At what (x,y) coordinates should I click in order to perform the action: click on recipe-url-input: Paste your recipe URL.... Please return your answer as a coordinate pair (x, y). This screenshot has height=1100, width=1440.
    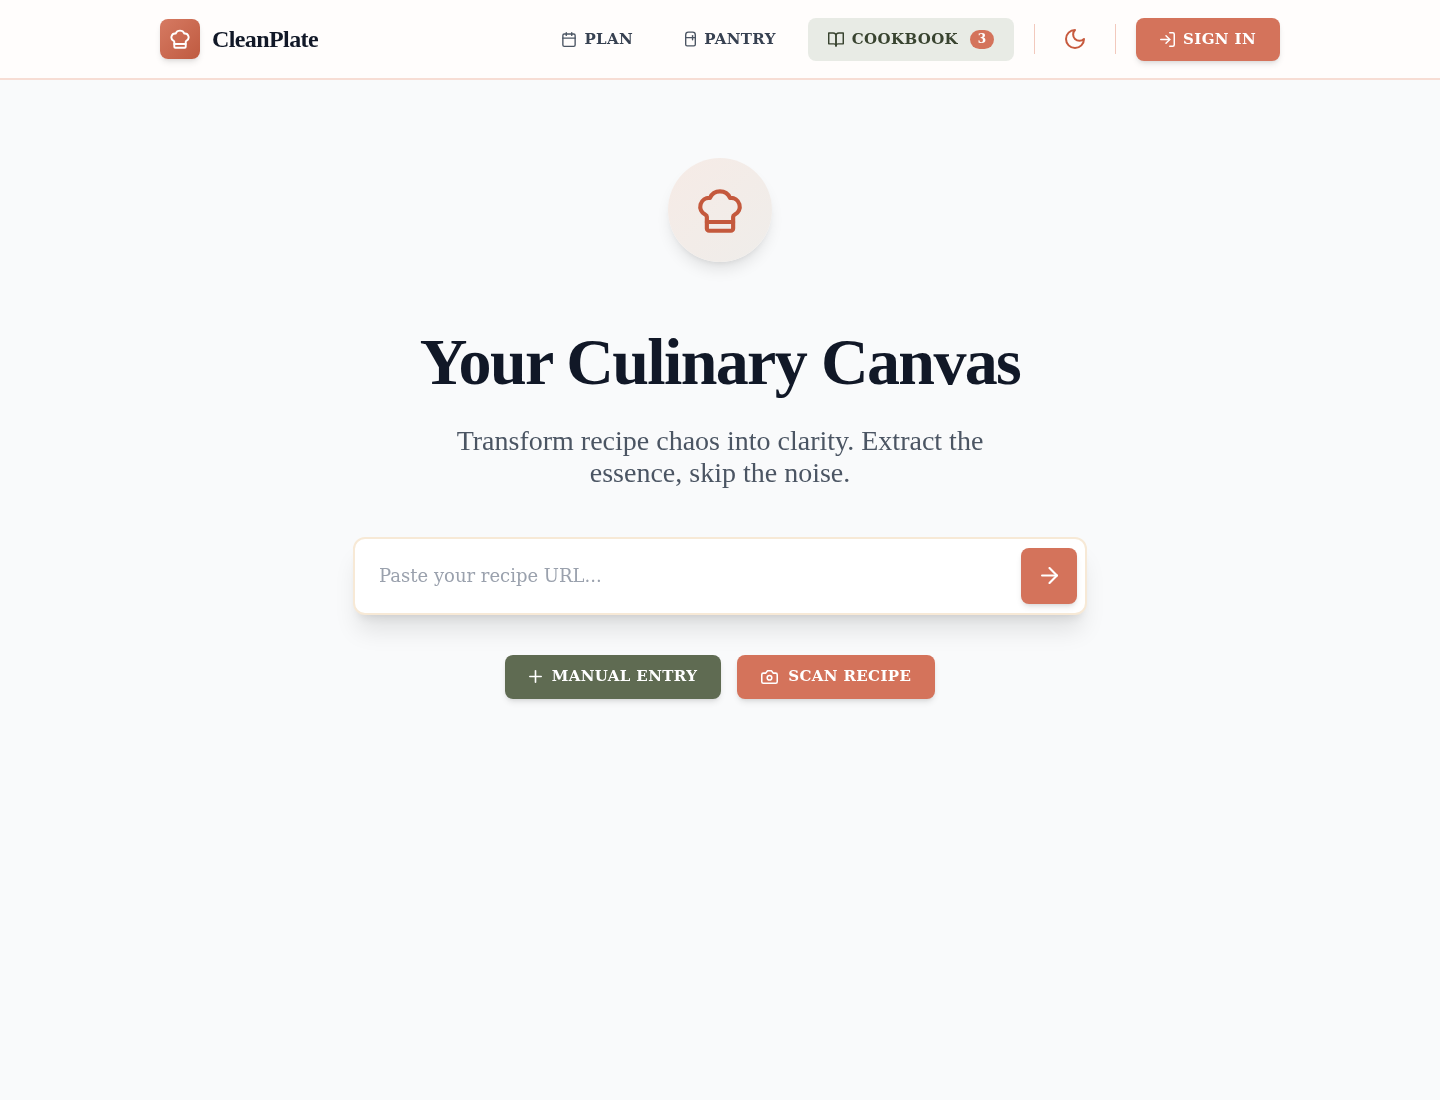
    Looking at the image, I should click on (720, 575).